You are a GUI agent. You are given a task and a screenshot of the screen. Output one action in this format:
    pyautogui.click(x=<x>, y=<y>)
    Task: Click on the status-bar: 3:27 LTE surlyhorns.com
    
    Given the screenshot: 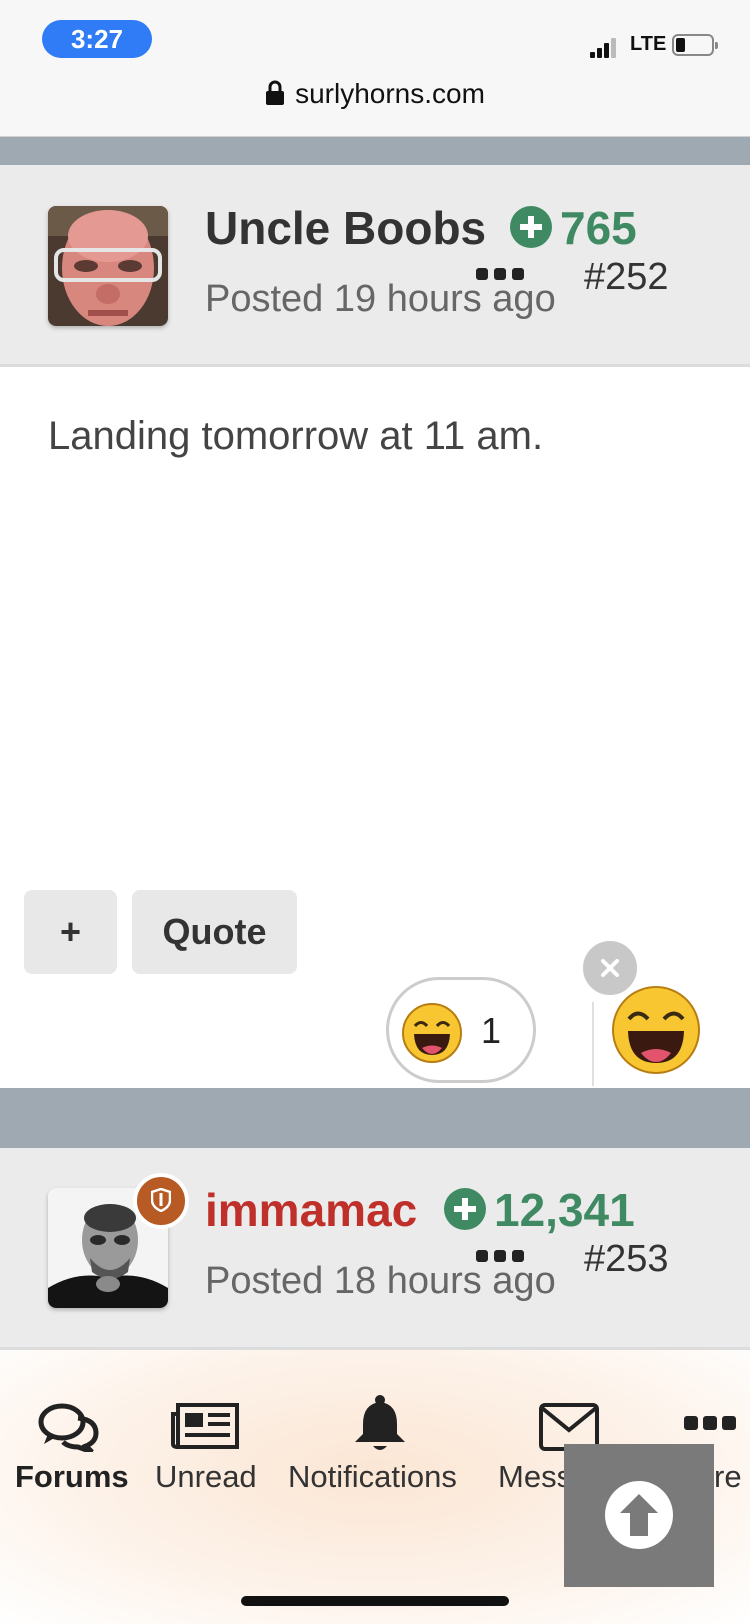 What is the action you would take?
    pyautogui.click(x=375, y=68)
    